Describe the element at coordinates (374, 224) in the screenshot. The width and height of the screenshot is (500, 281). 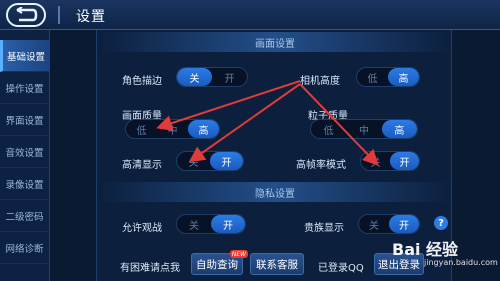
I see `noble-display-off: 关` at that location.